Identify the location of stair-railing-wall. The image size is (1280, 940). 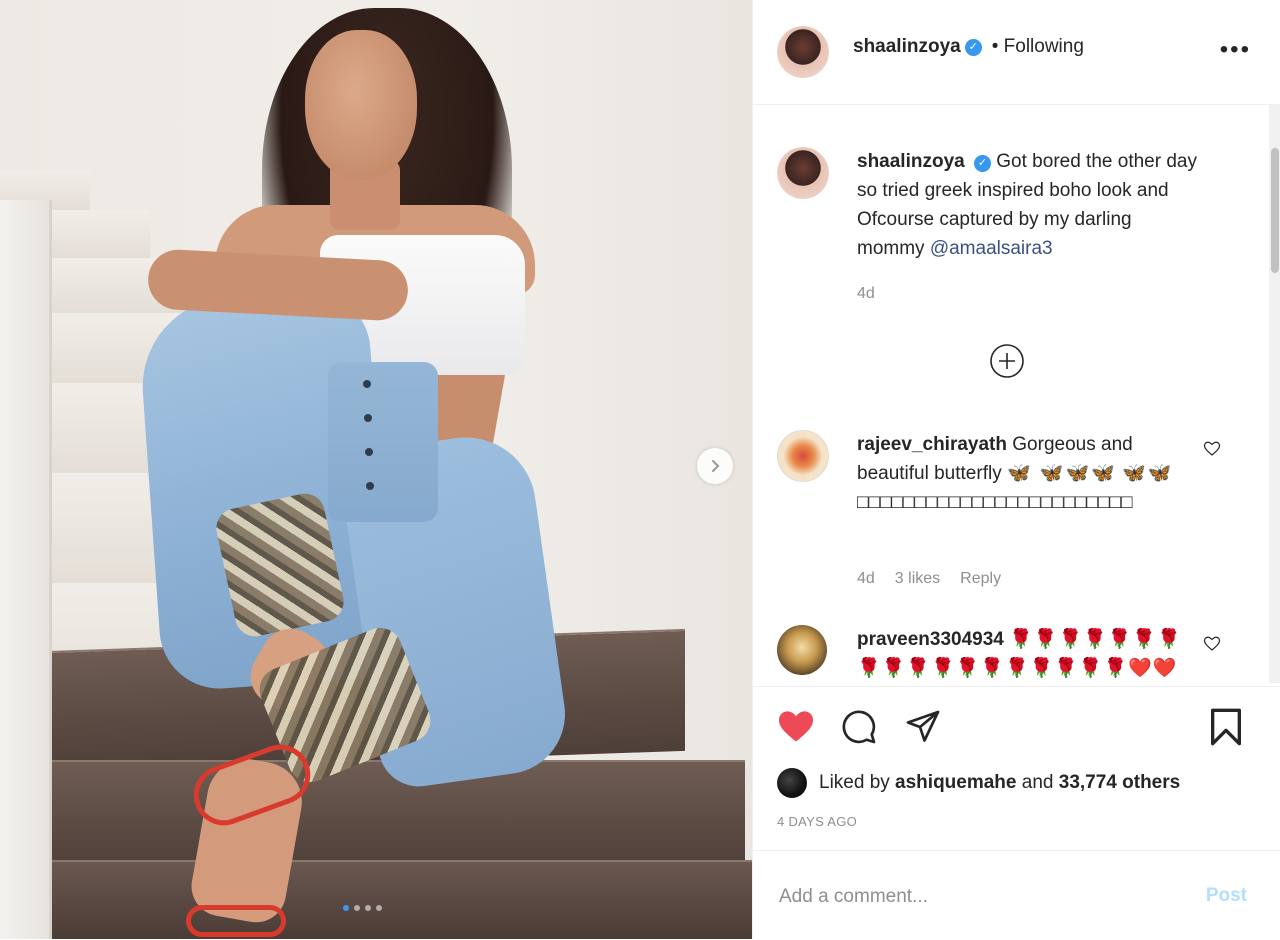
(26, 569).